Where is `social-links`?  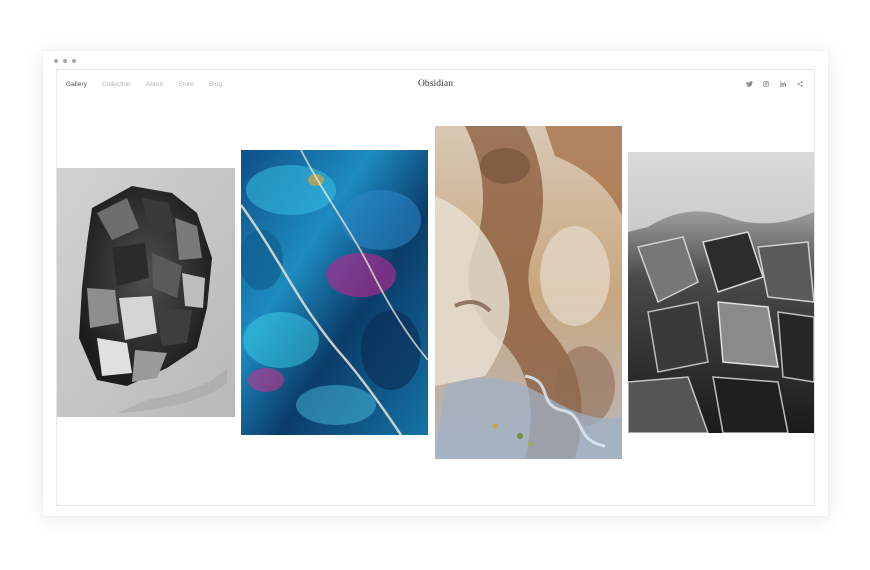 social-links is located at coordinates (774, 84).